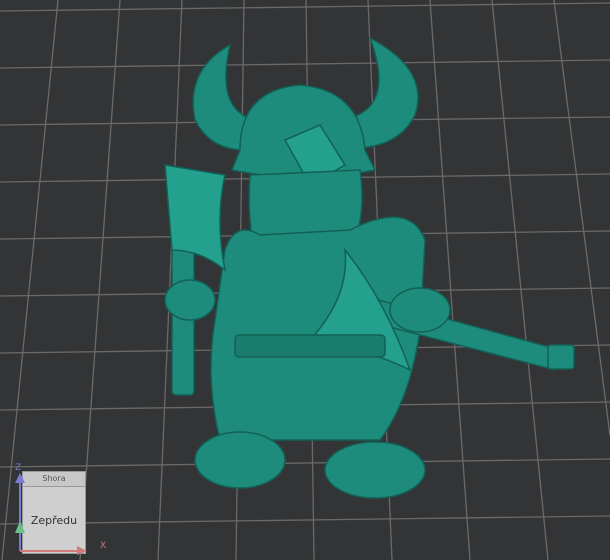  Describe the element at coordinates (82, 550) in the screenshot. I see `x-axis-arrowhead` at that location.